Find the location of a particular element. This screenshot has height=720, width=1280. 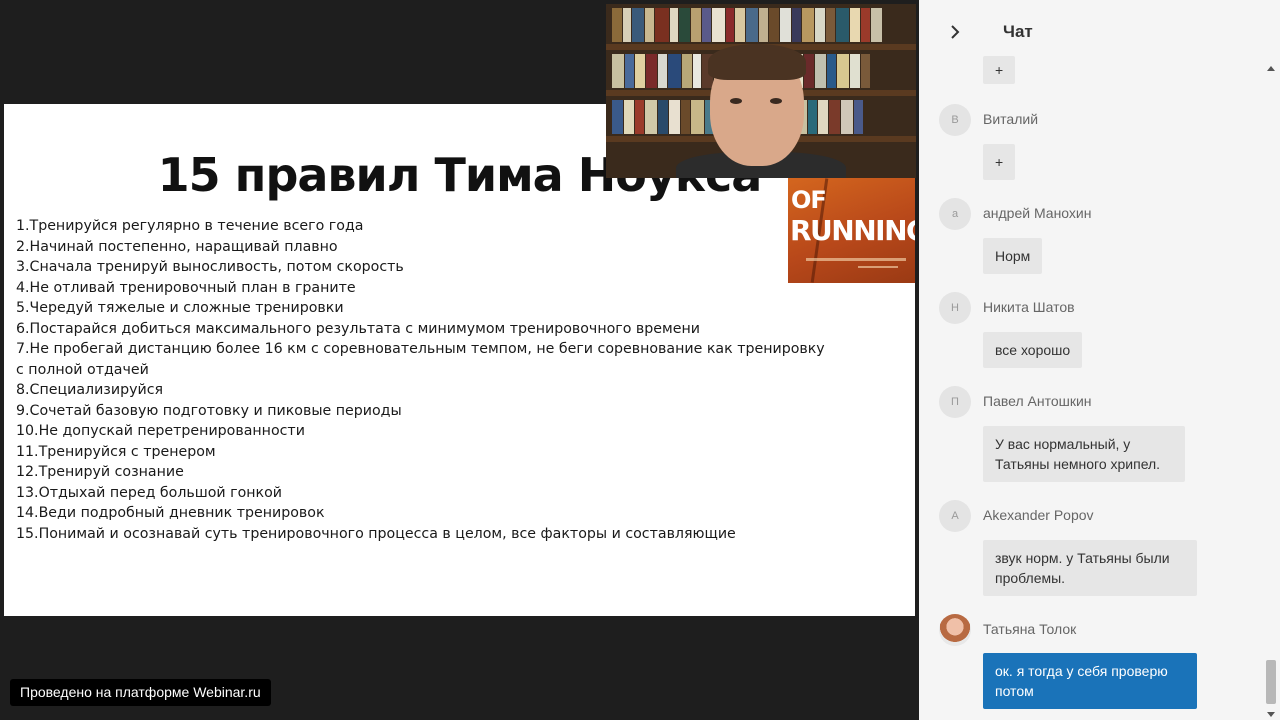

scroll-down-arrow-icon is located at coordinates (1271, 714).